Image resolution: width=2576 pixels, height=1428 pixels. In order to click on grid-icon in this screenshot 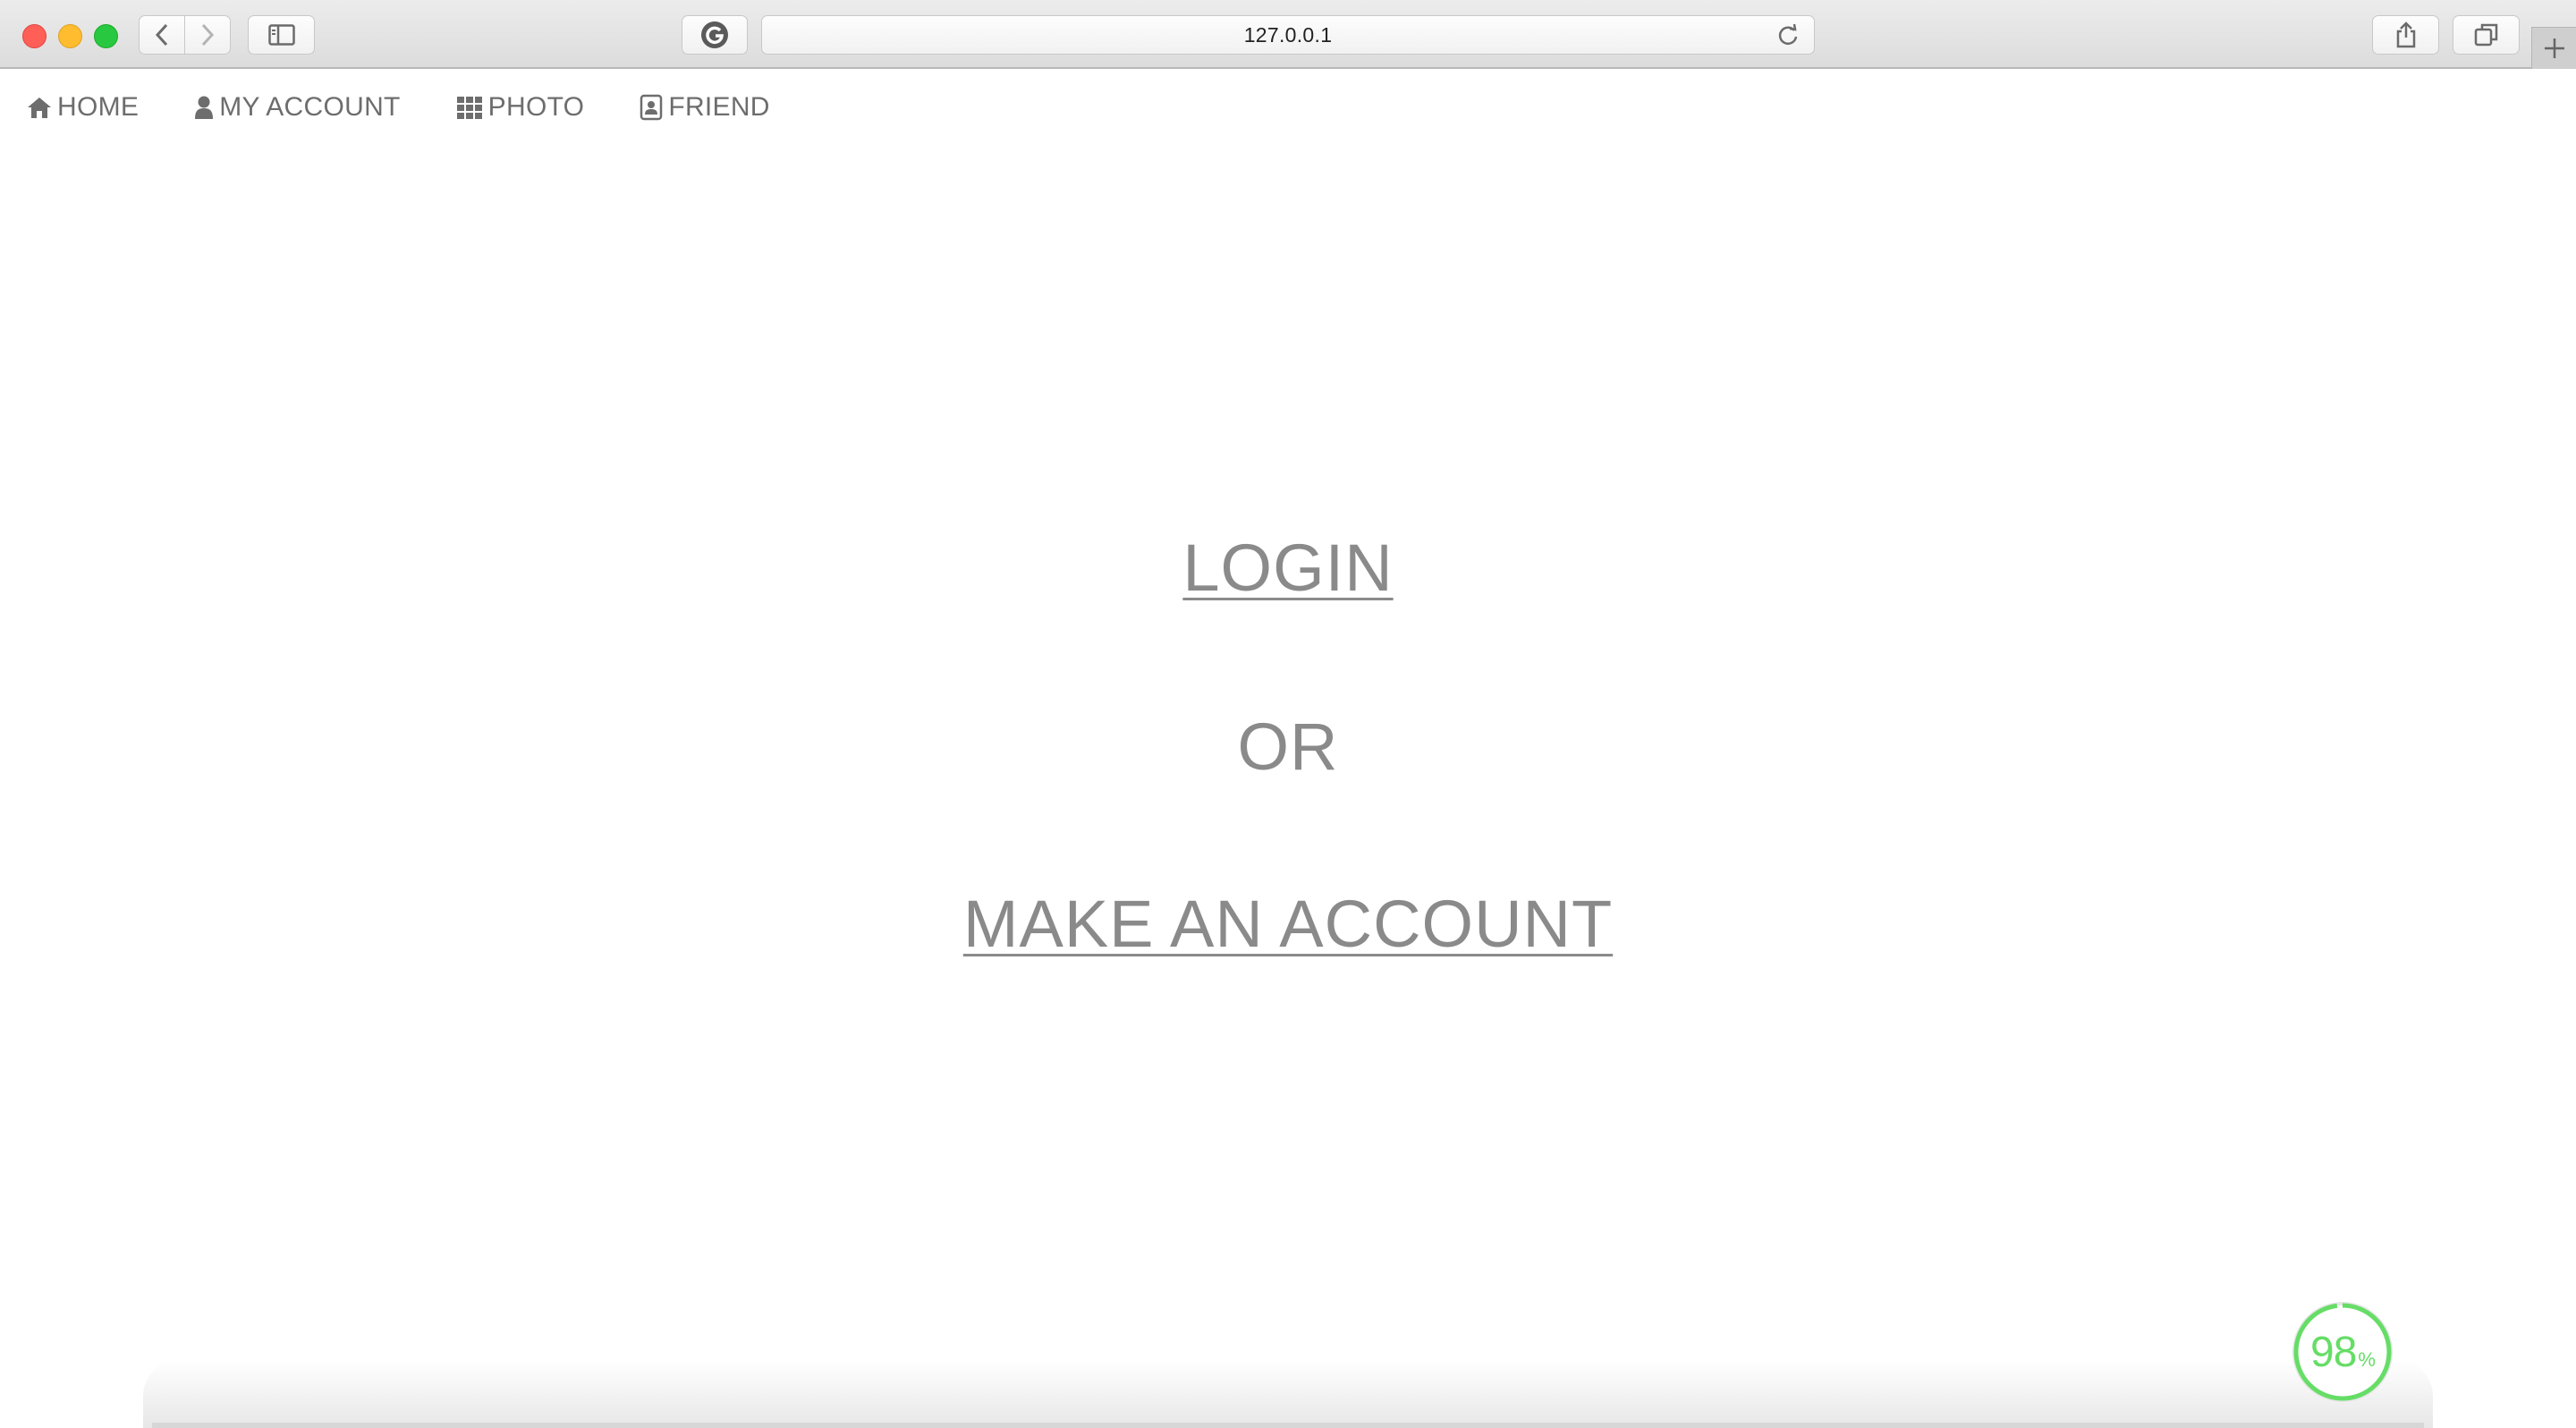, I will do `click(469, 108)`.